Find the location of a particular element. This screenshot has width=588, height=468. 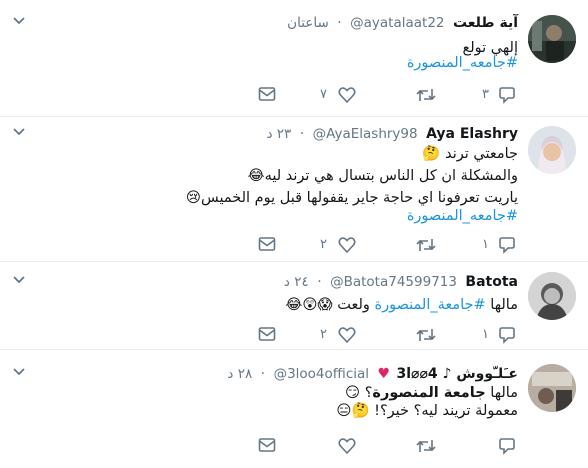

tweet-header: Aya Elashry @AyaElashry98 · ٢٣ د is located at coordinates (392, 134).